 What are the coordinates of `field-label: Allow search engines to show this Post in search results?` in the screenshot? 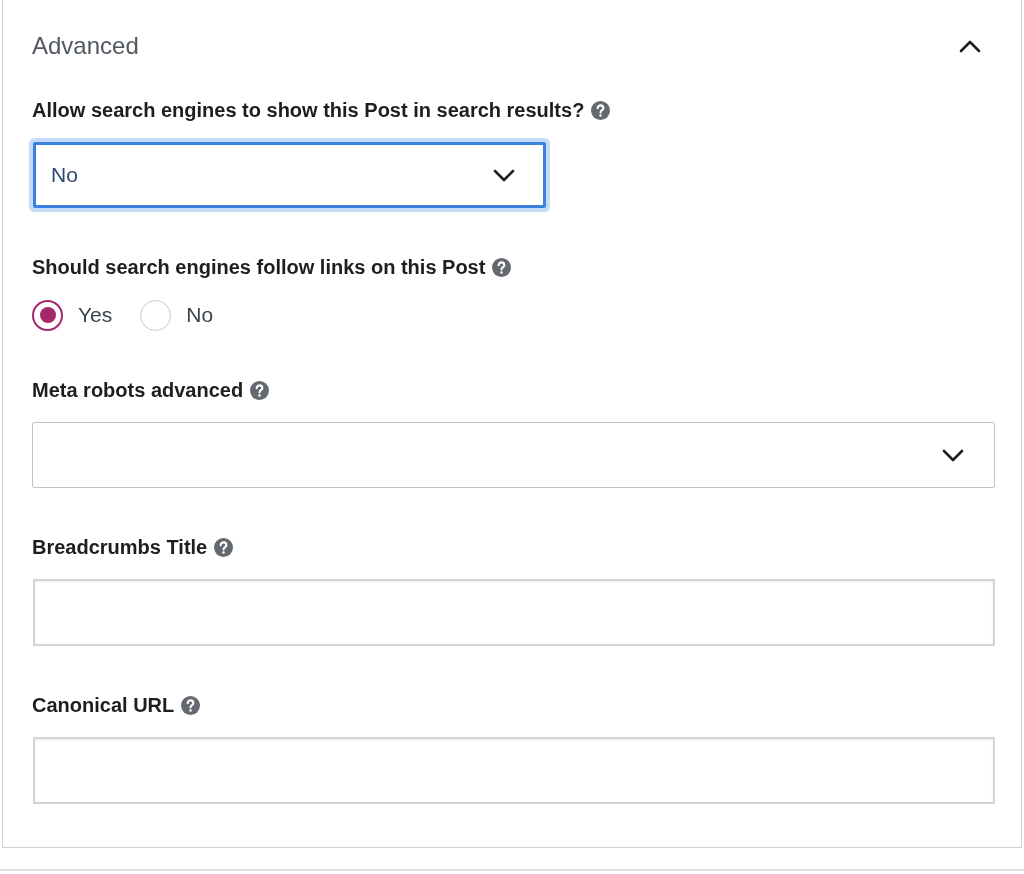 It's located at (308, 110).